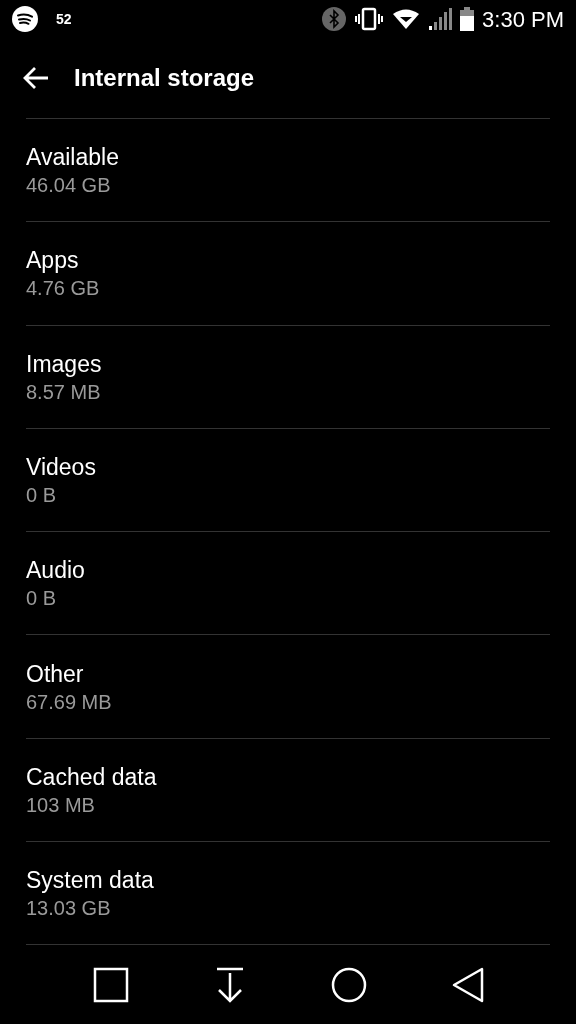  Describe the element at coordinates (288, 584) in the screenshot. I see `storage-item: Audio 0 B` at that location.